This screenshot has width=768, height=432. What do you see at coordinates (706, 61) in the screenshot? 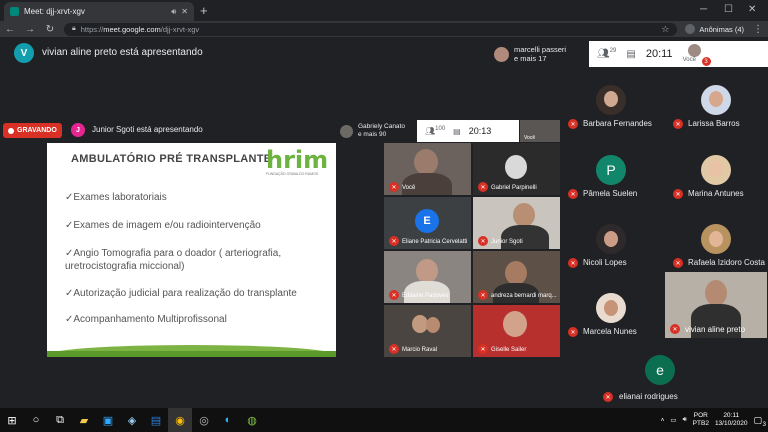
I see `self-badge: 3` at bounding box center [706, 61].